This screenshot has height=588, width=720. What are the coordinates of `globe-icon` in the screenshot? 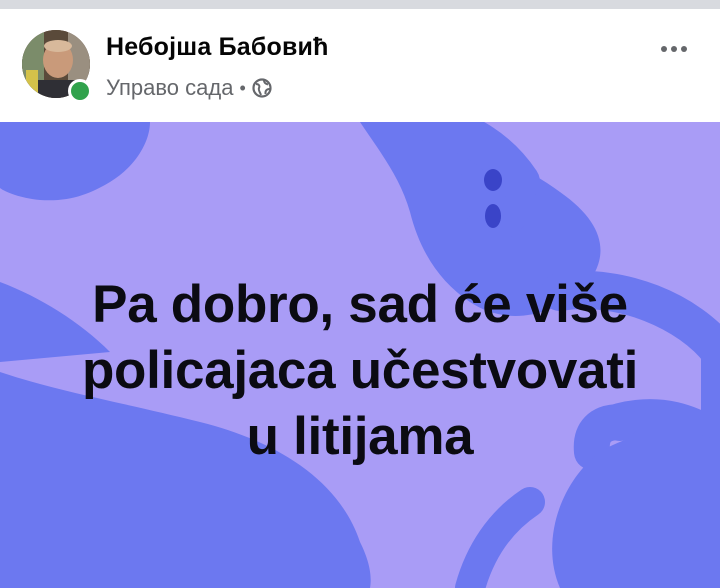 It's located at (262, 88).